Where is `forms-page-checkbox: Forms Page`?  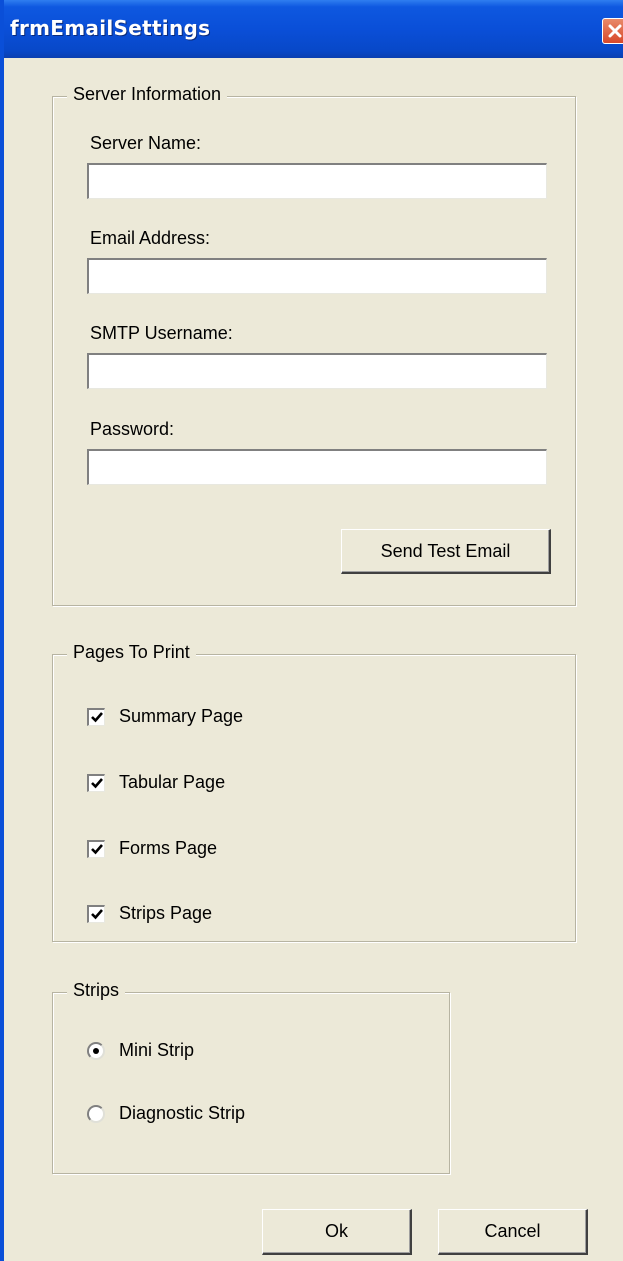
forms-page-checkbox: Forms Page is located at coordinates (152, 848).